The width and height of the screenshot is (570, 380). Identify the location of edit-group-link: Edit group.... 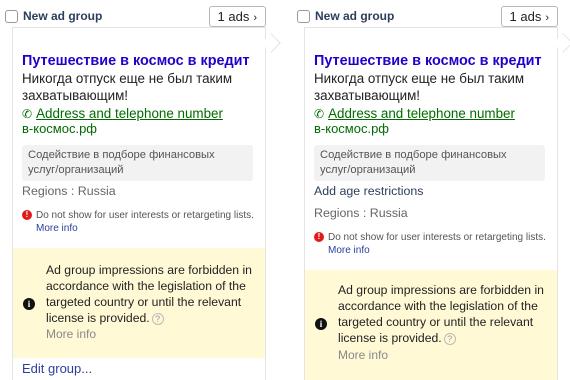
(57, 368).